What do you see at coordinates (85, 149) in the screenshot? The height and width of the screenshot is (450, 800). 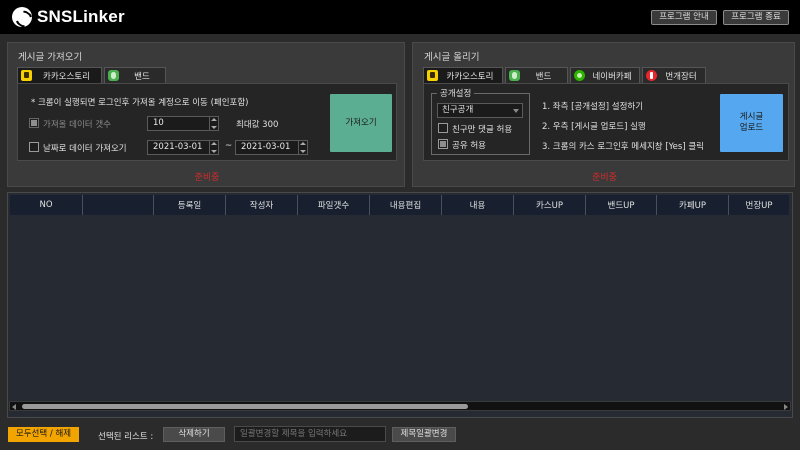 I see `date-filter-label: 날짜로 데이터 가져오기` at bounding box center [85, 149].